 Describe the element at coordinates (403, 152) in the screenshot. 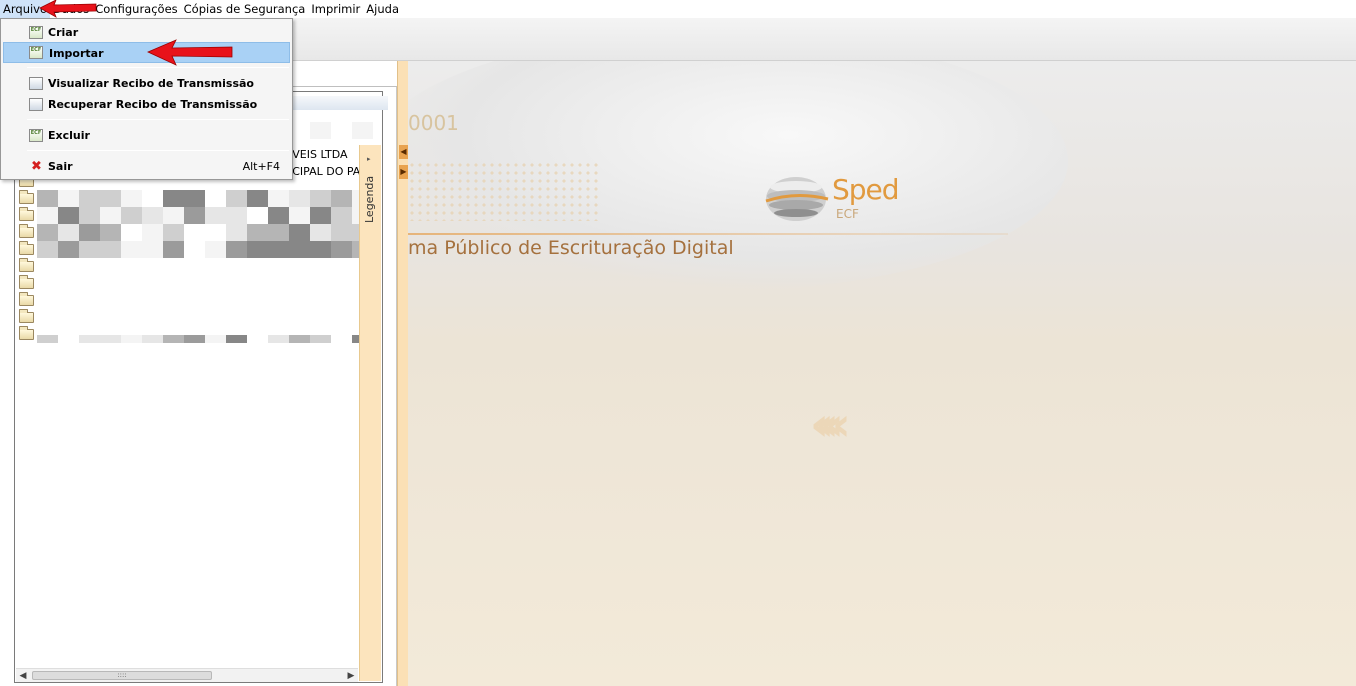

I see `collapse-left-icon: ◀` at that location.